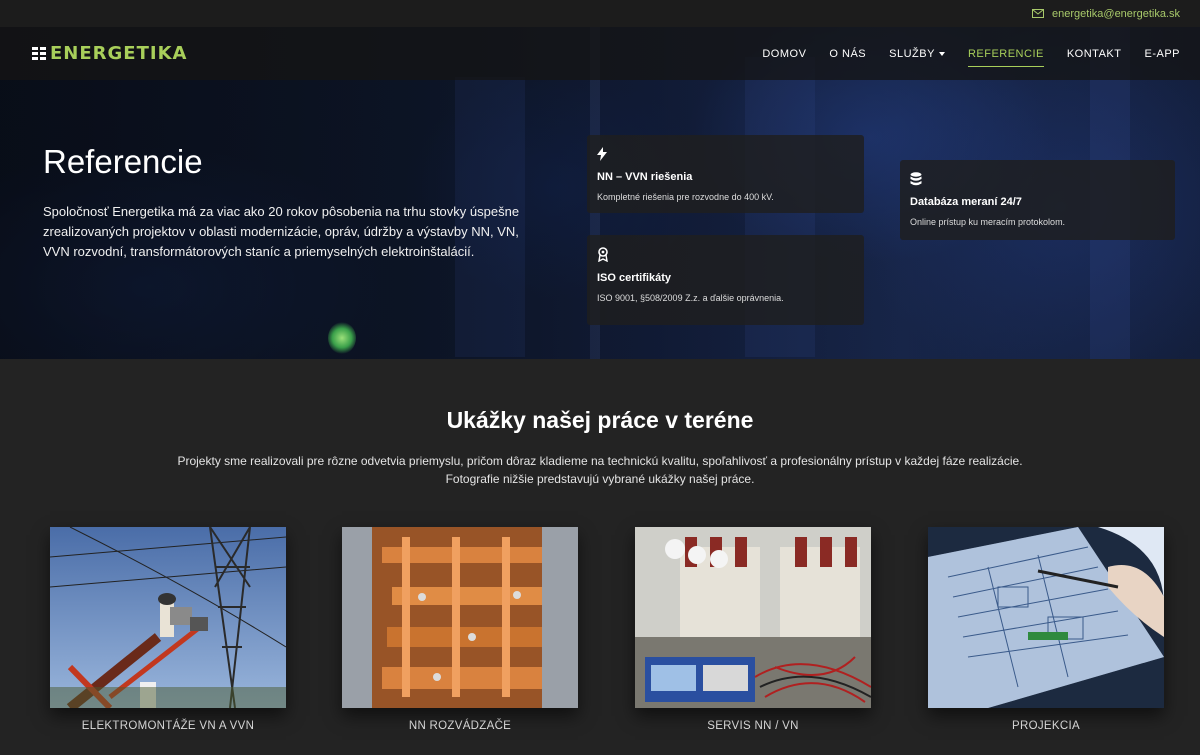  I want to click on gallery-label: NN ROZVÁDZAČE, so click(460, 726).